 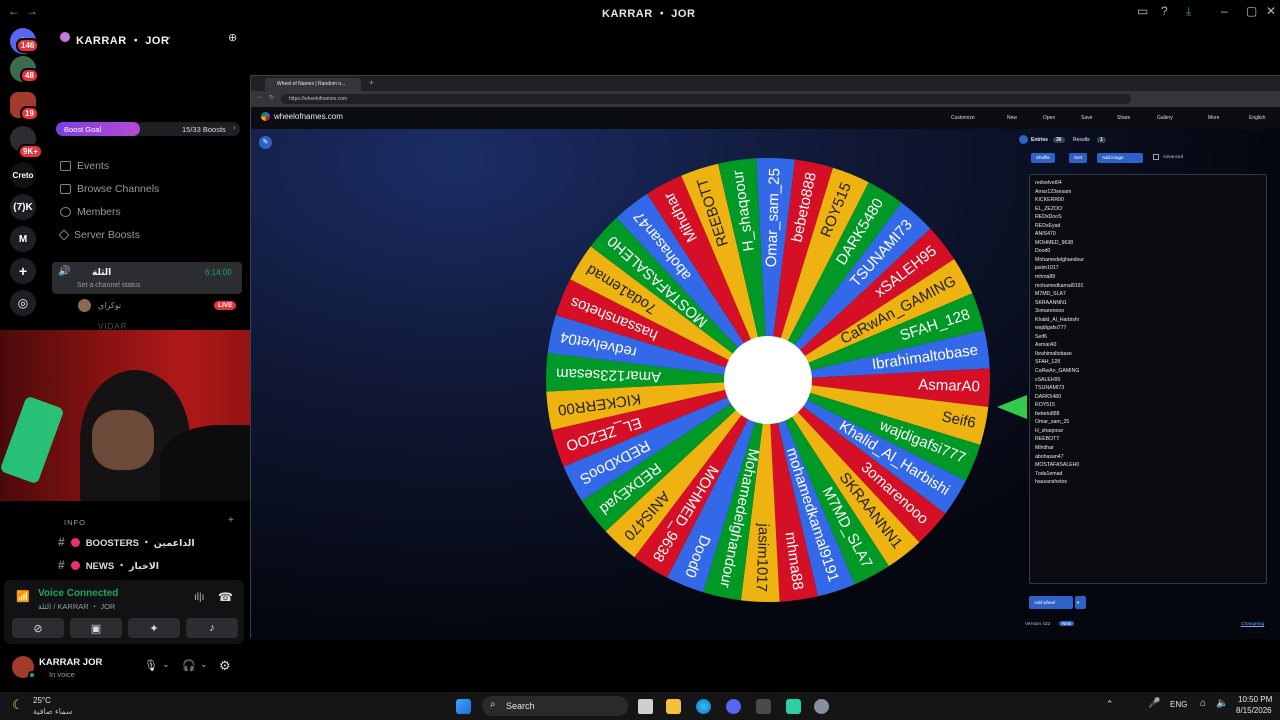 I want to click on windows-start-icon, so click(x=463, y=706).